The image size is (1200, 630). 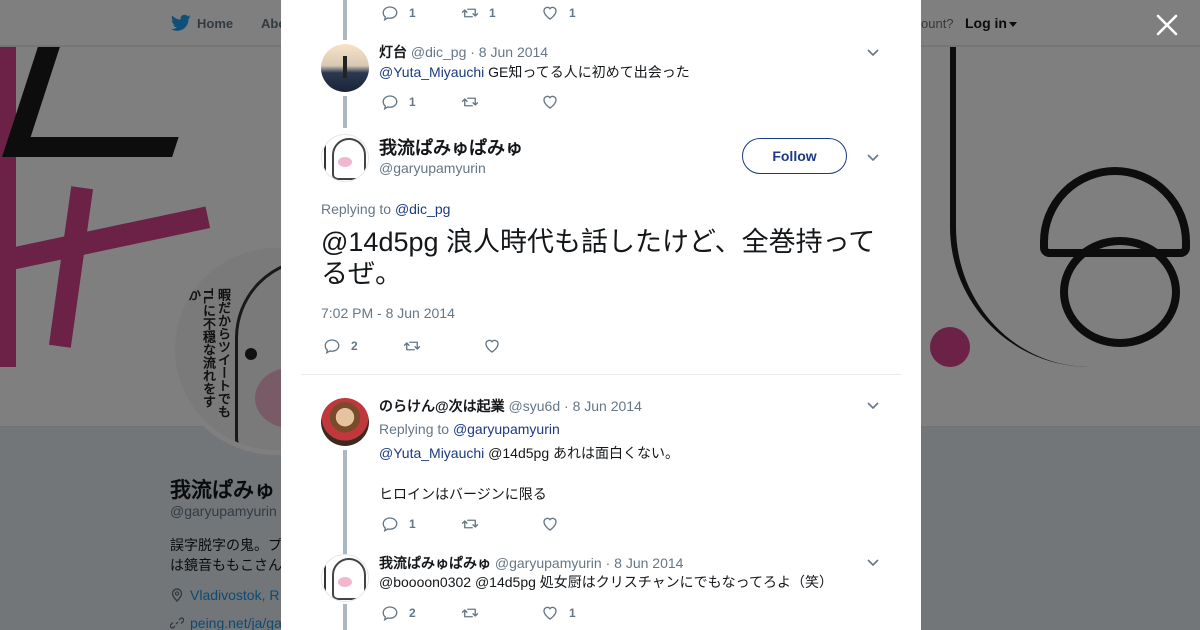 I want to click on replying-to: Replying to @dic_pg, so click(x=385, y=209).